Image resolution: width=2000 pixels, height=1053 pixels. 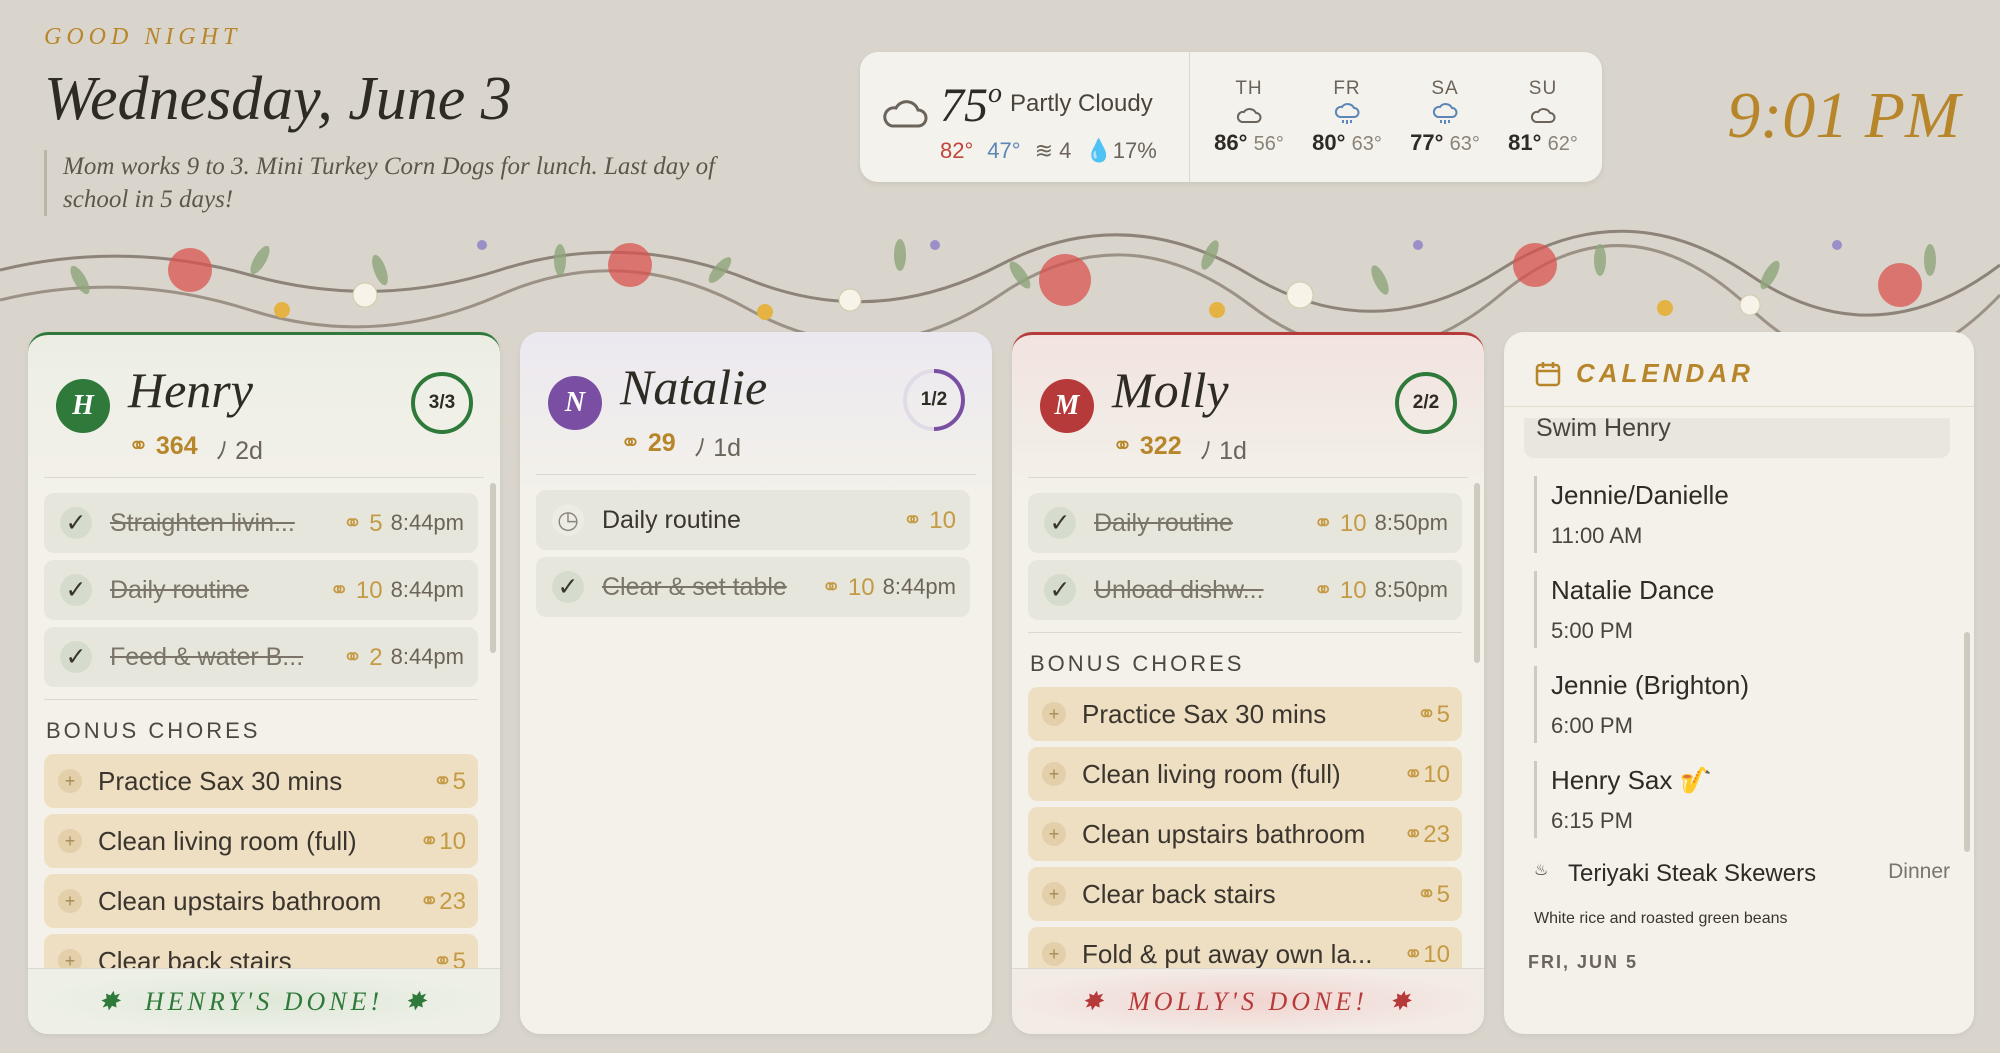 What do you see at coordinates (934, 400) in the screenshot?
I see `progress-ring: 1/2` at bounding box center [934, 400].